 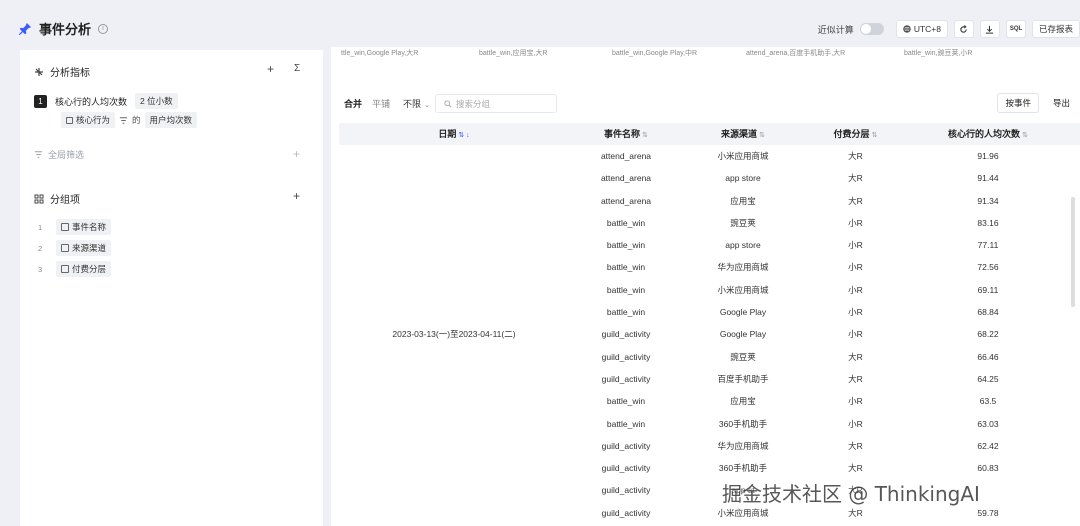 What do you see at coordinates (379, 53) in the screenshot?
I see `legend-item: ttle_win,Google Play,大R` at bounding box center [379, 53].